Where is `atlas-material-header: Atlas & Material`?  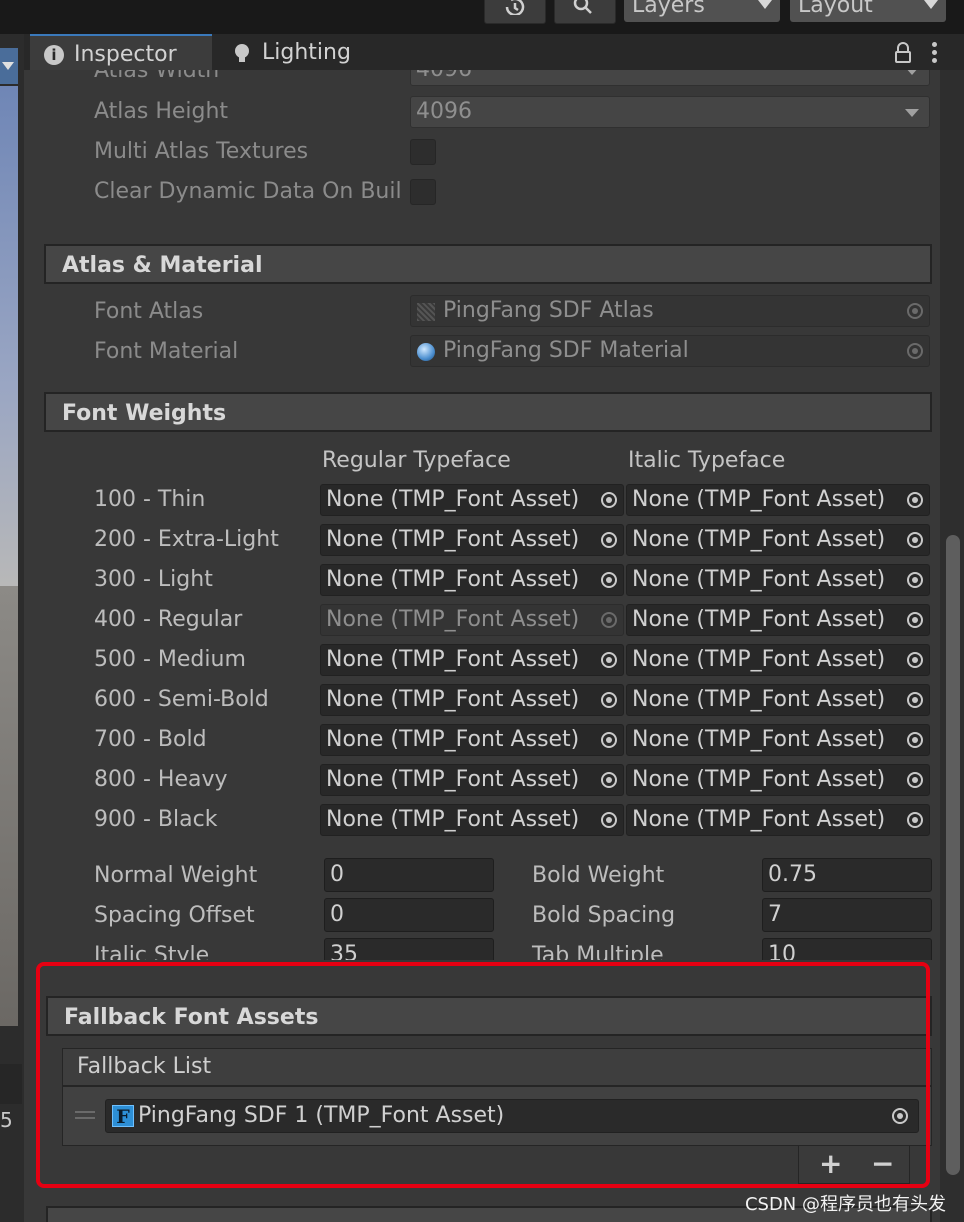
atlas-material-header: Atlas & Material is located at coordinates (488, 264).